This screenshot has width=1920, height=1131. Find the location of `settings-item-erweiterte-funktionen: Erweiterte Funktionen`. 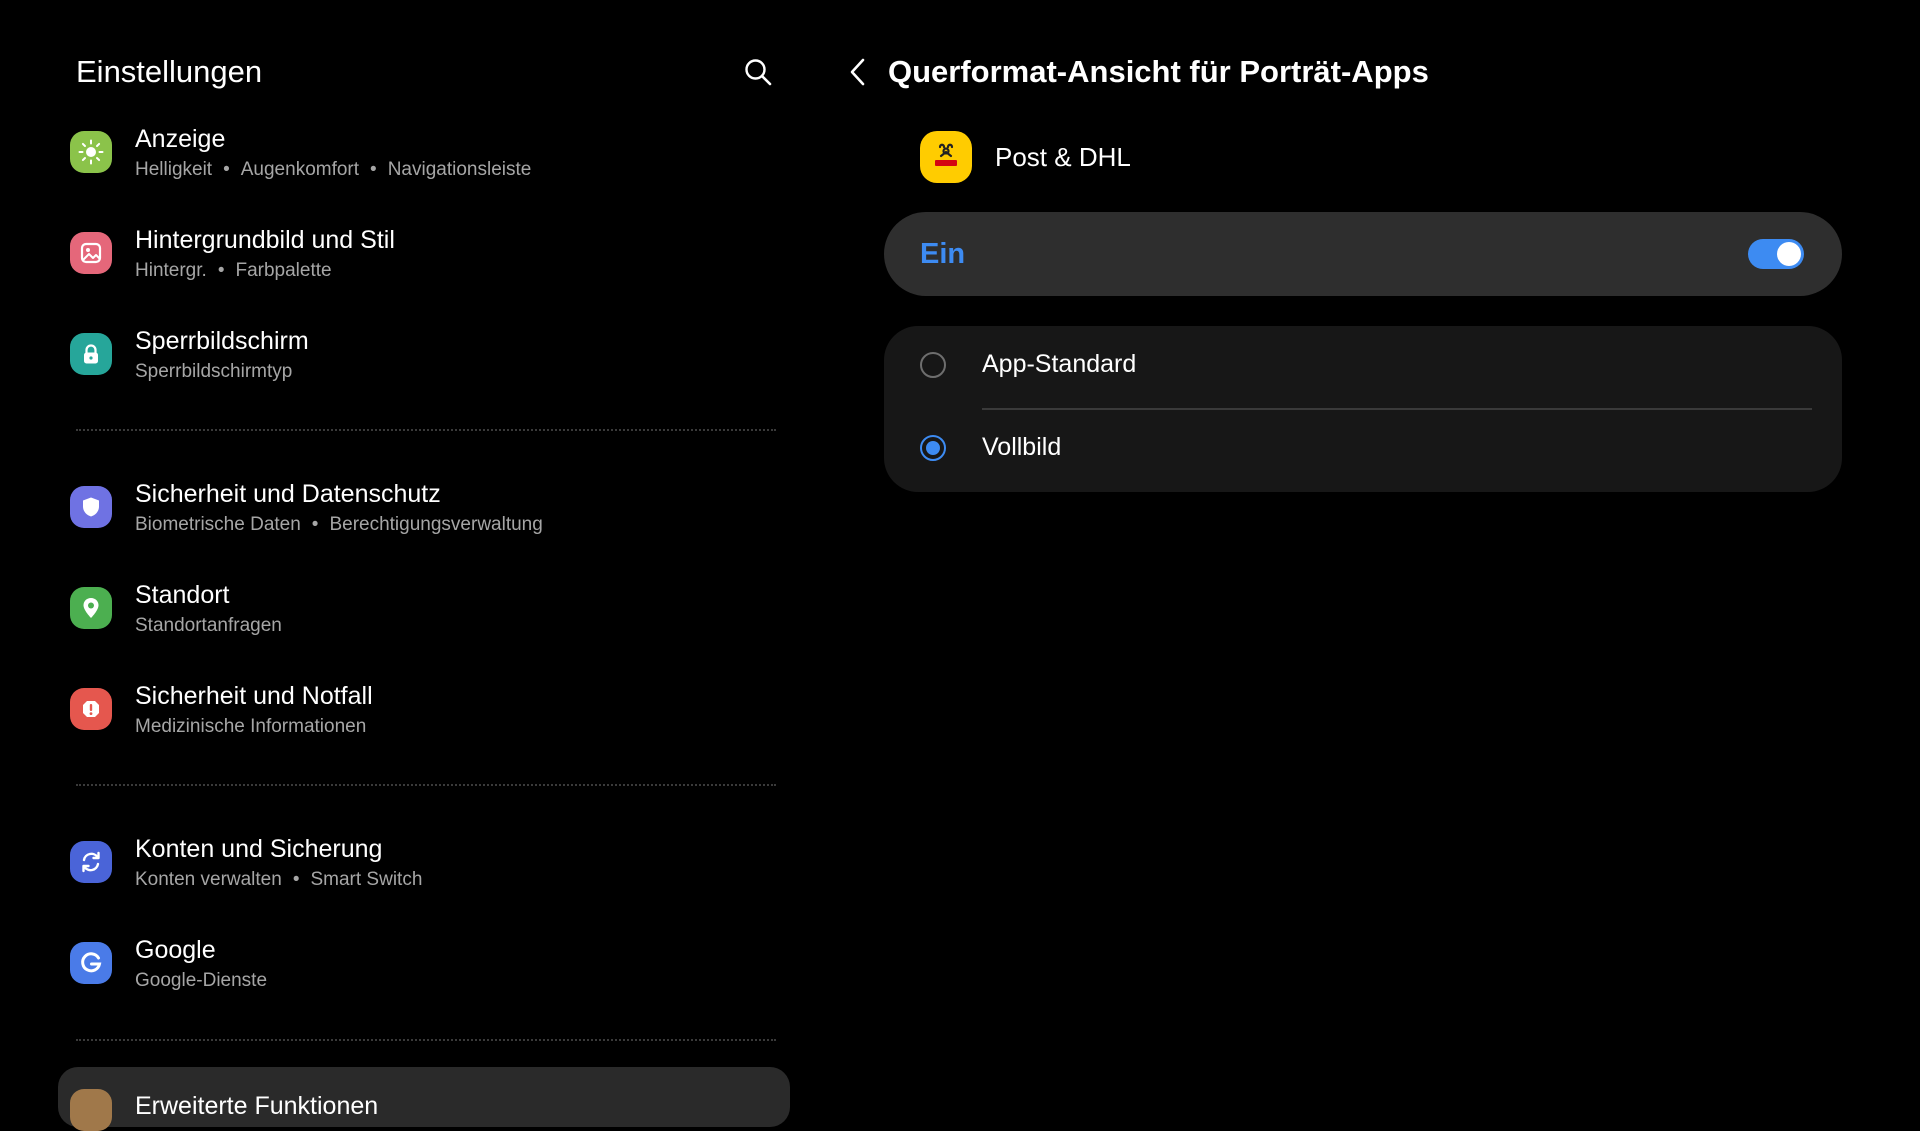

settings-item-erweiterte-funktionen: Erweiterte Funktionen is located at coordinates (424, 1099).